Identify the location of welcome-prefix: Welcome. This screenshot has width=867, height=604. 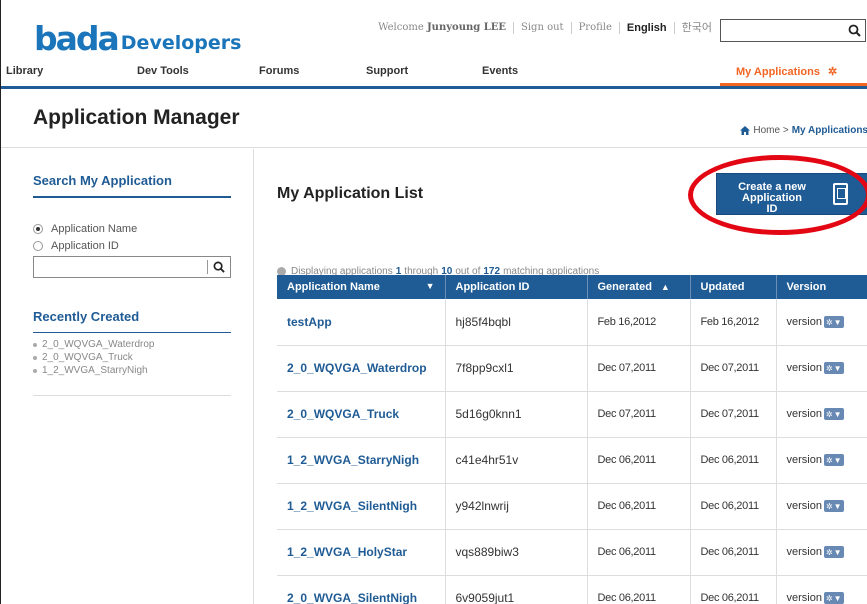
(401, 27).